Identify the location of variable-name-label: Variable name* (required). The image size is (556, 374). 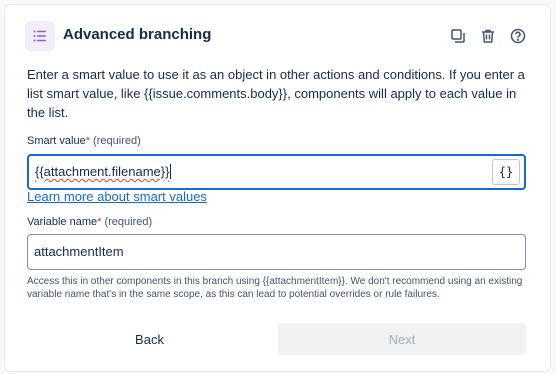
(89, 222).